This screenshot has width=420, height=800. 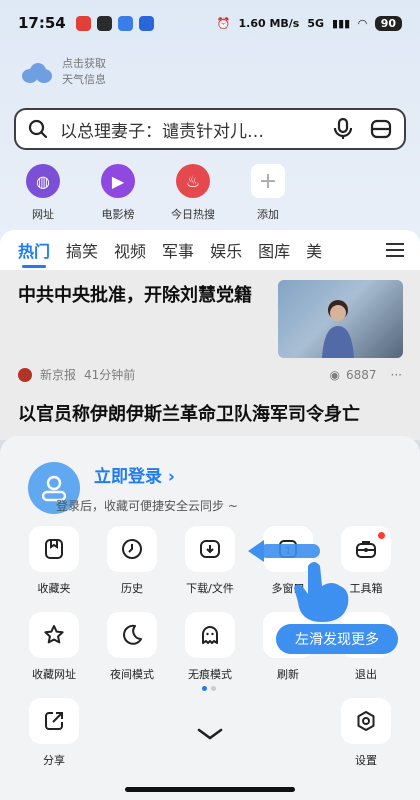 What do you see at coordinates (226, 250) in the screenshot?
I see `tab-entertainment: 娱乐` at bounding box center [226, 250].